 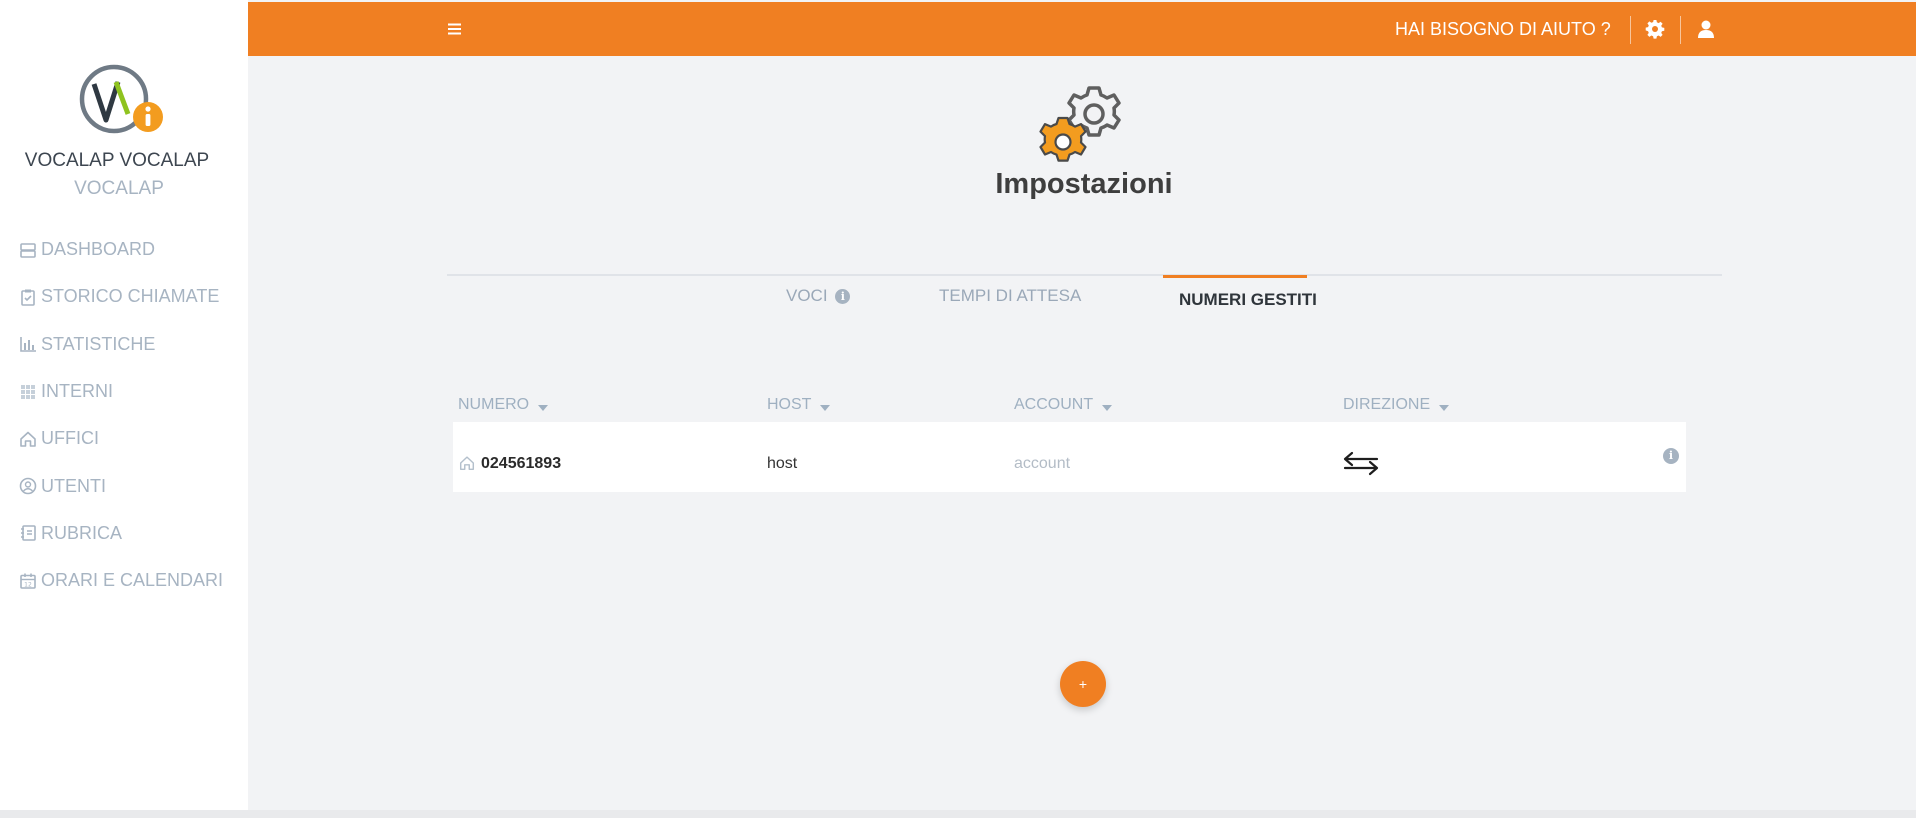 I want to click on column-header-direzione: DIREZIONE, so click(x=1396, y=405).